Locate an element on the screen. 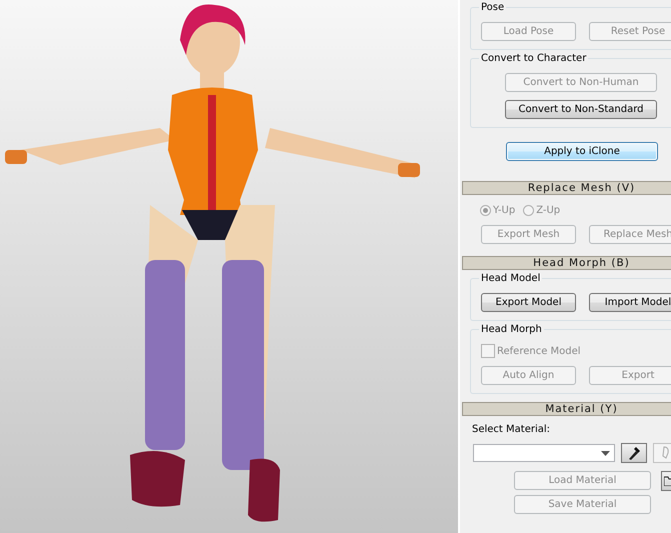 The image size is (671, 533). button: Convert to Non-Standard is located at coordinates (581, 109).